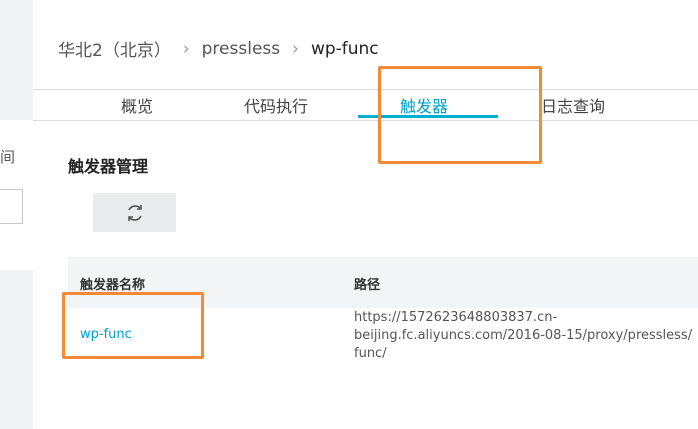 The image size is (698, 429). What do you see at coordinates (114, 48) in the screenshot?
I see `breadcrumb-region: 华北2（北京）` at bounding box center [114, 48].